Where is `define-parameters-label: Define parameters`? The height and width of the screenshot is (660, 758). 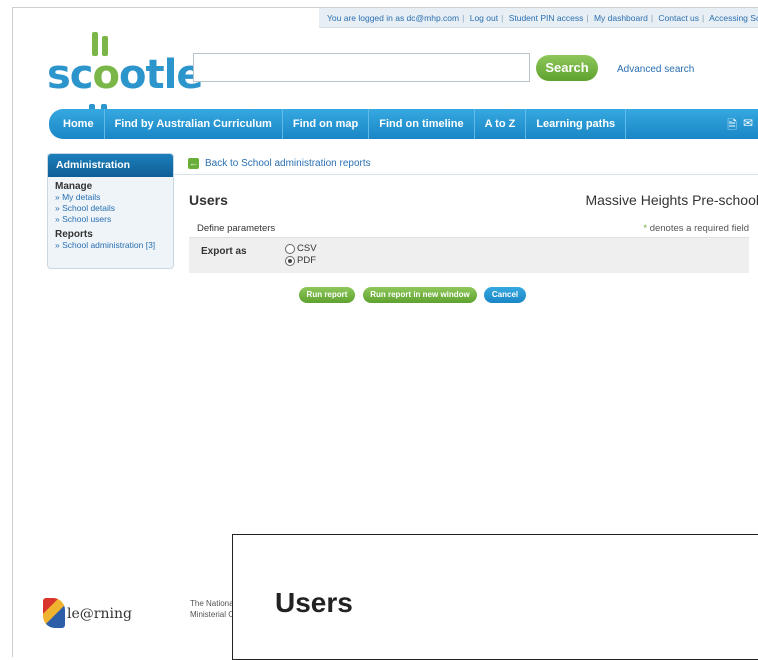
define-parameters-label: Define parameters is located at coordinates (236, 228).